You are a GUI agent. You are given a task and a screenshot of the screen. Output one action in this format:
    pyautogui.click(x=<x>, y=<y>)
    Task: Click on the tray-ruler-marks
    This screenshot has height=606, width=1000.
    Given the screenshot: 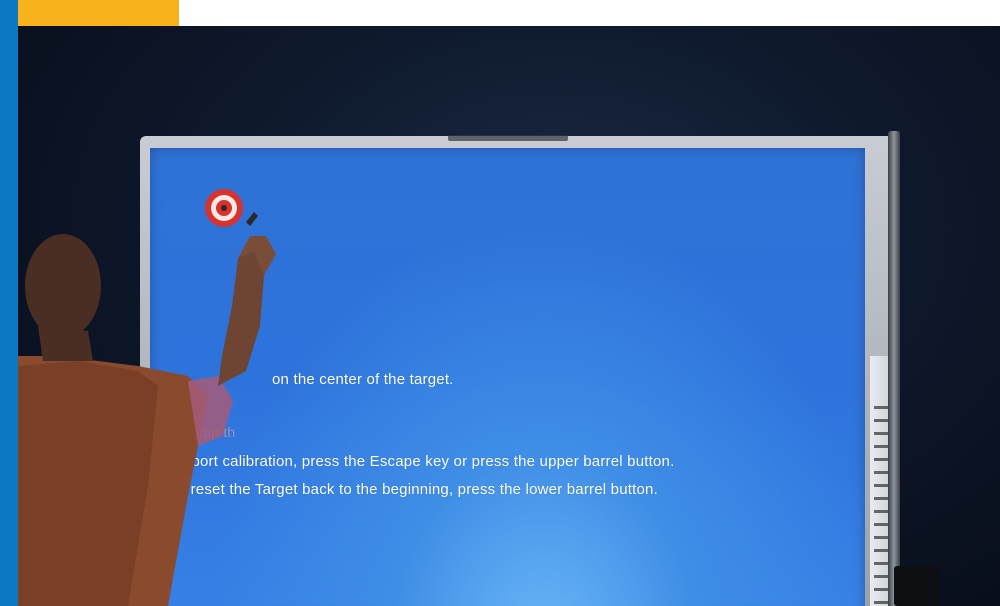 What is the action you would take?
    pyautogui.click(x=881, y=506)
    